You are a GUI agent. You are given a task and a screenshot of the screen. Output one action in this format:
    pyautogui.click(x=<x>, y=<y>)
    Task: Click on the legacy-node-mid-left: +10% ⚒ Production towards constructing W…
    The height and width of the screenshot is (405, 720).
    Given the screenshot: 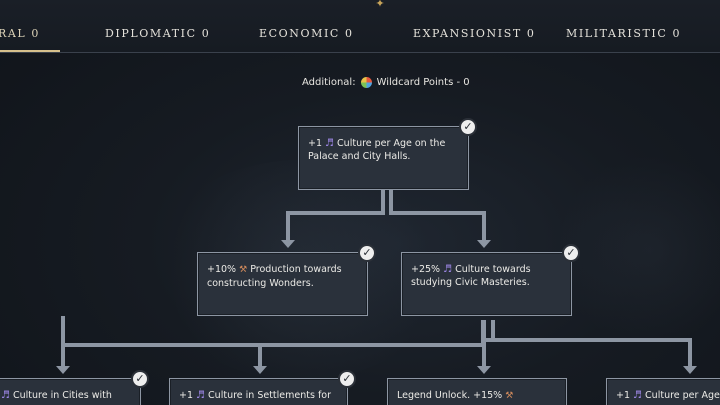 What is the action you would take?
    pyautogui.click(x=286, y=280)
    